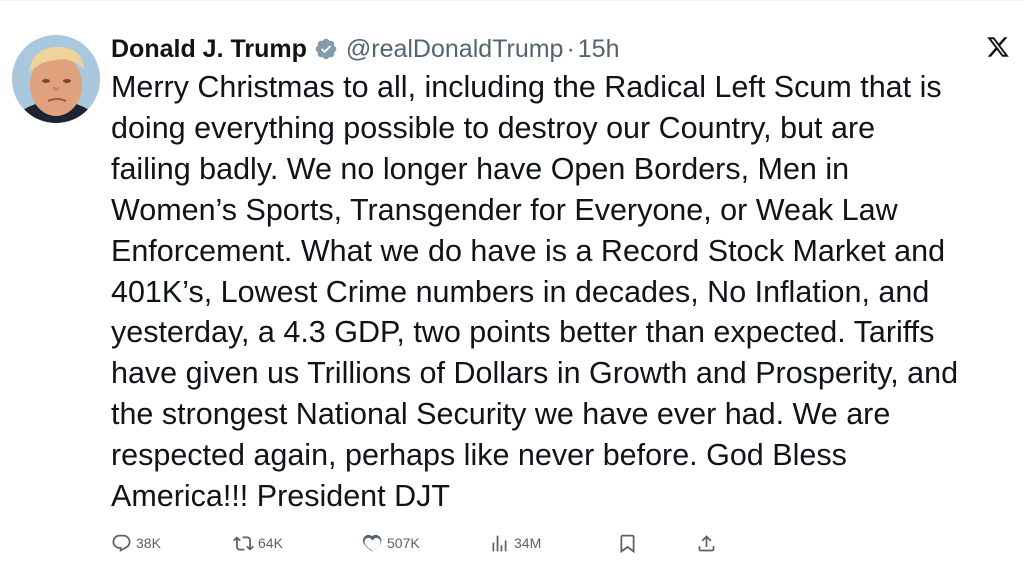  What do you see at coordinates (403, 543) in the screenshot?
I see `like-count: 507K` at bounding box center [403, 543].